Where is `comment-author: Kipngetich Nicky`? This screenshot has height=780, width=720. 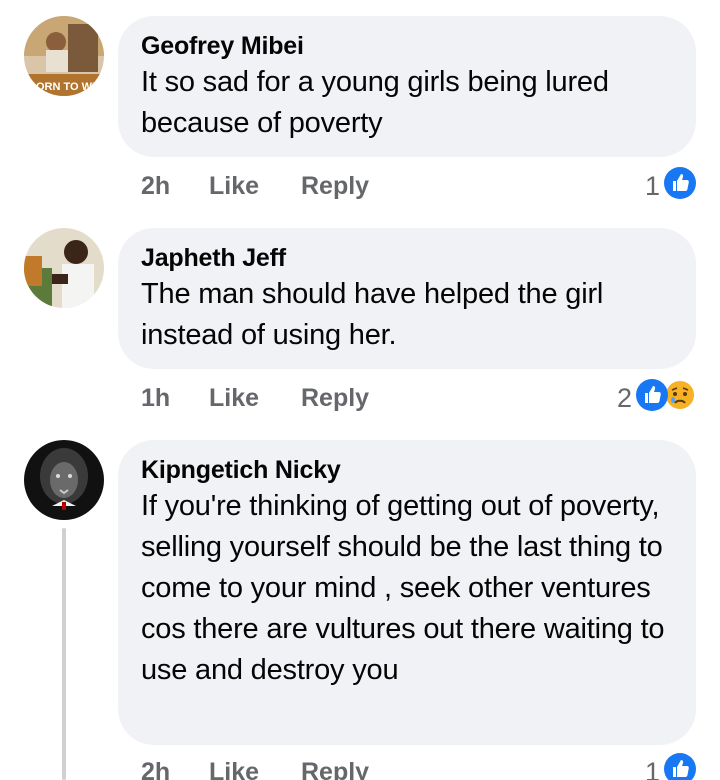
comment-author: Kipngetich Nicky is located at coordinates (406, 470).